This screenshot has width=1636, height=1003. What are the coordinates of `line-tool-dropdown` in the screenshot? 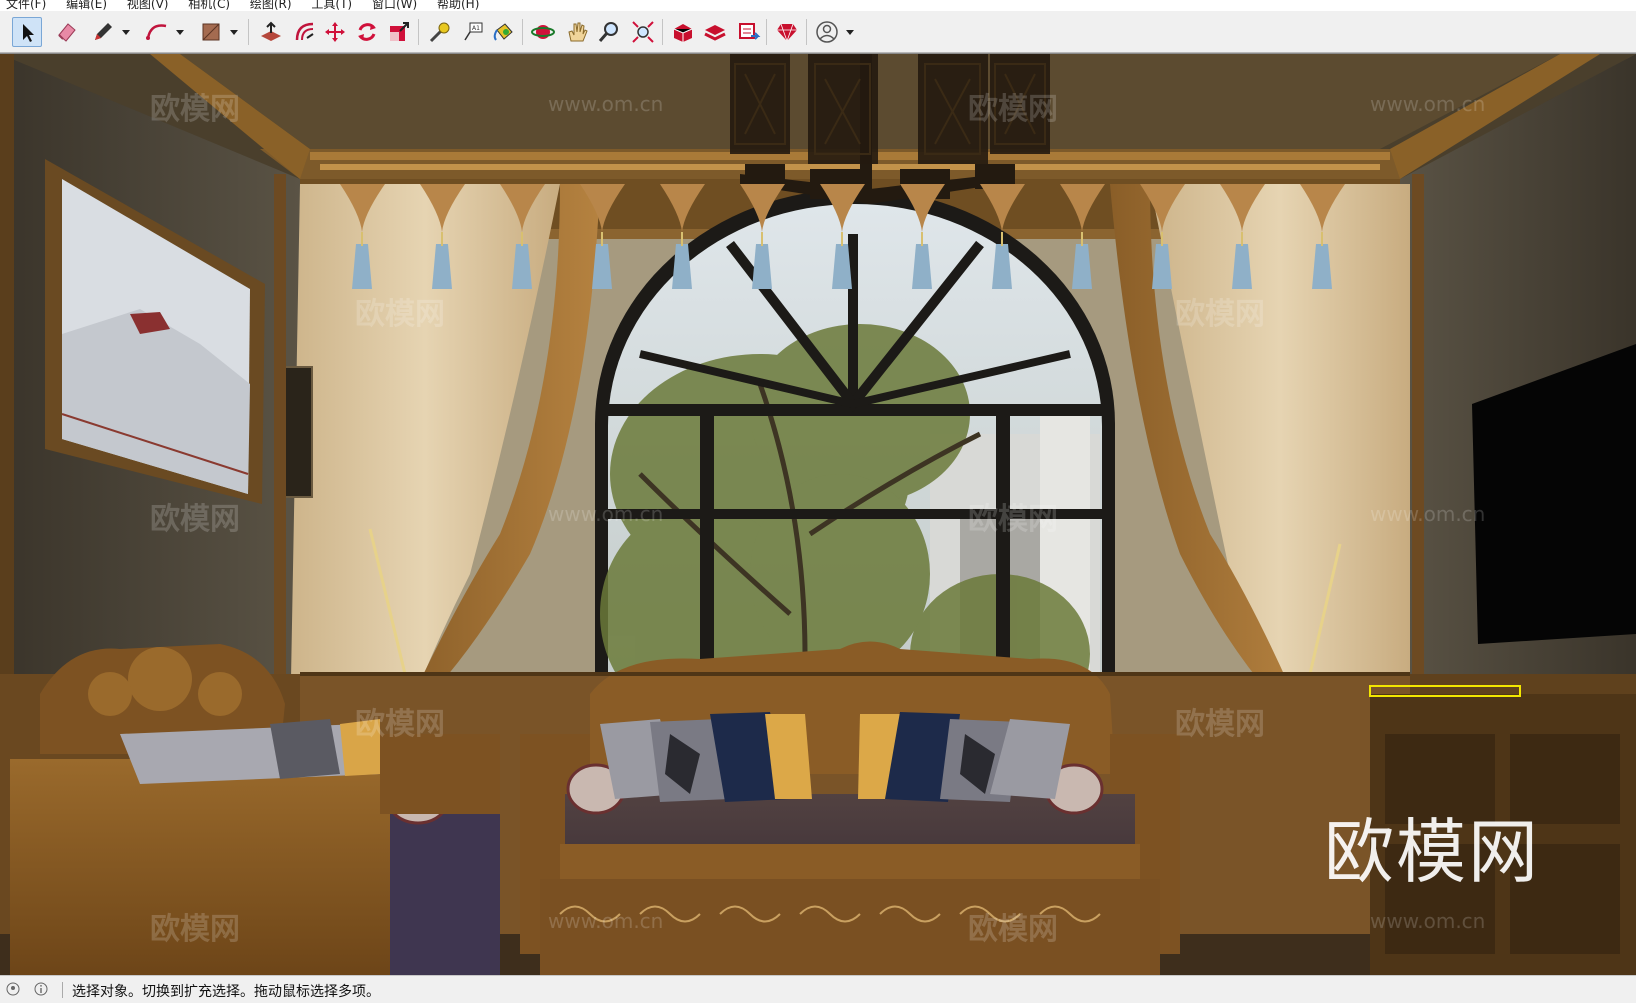 It's located at (126, 32).